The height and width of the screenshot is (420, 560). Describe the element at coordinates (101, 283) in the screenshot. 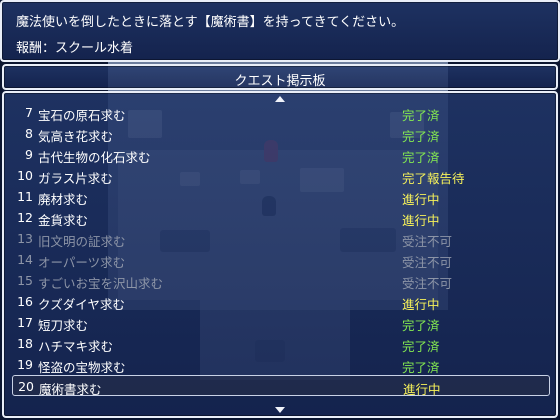

I see `quest-name: すごいお宝を沢山求む` at that location.